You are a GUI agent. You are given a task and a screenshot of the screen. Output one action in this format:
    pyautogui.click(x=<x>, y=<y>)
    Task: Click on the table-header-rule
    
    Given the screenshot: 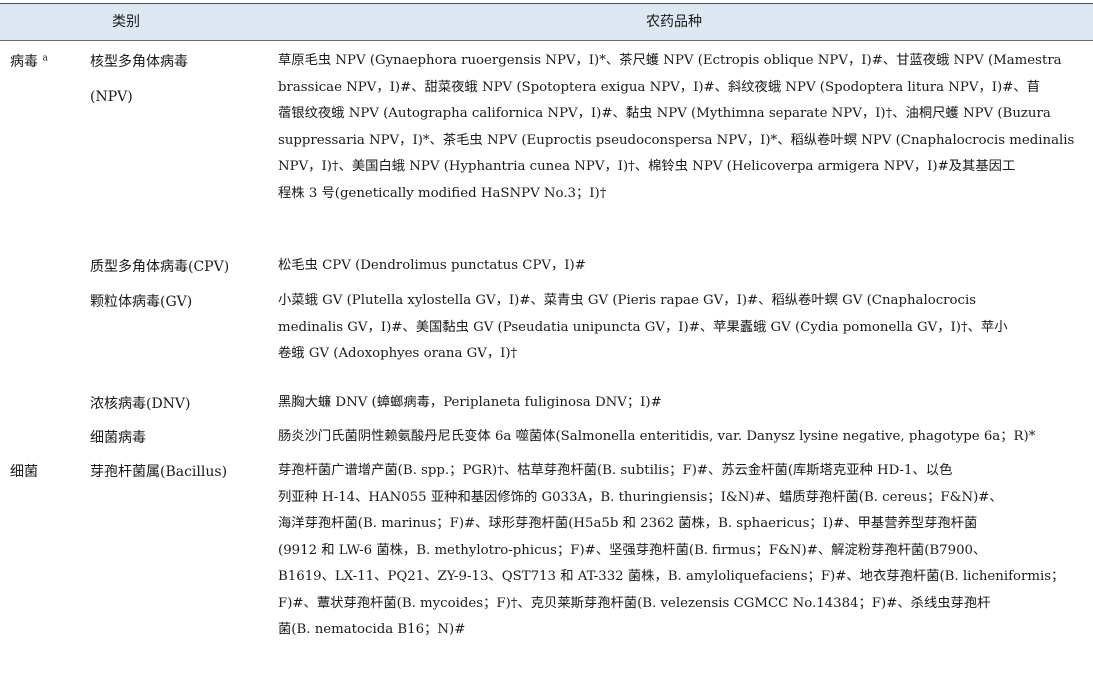 What is the action you would take?
    pyautogui.click(x=546, y=40)
    